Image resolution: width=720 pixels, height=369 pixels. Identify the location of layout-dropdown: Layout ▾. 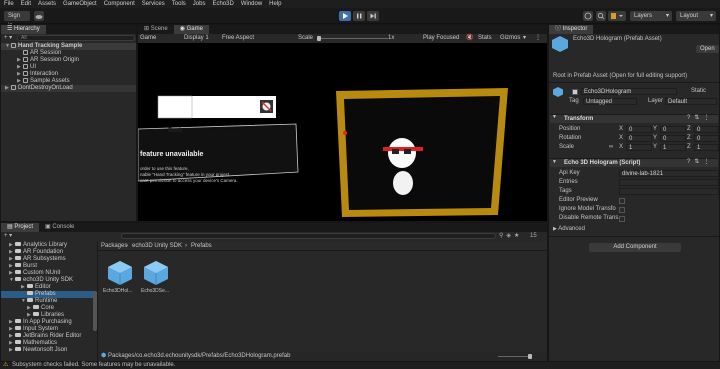
(696, 16).